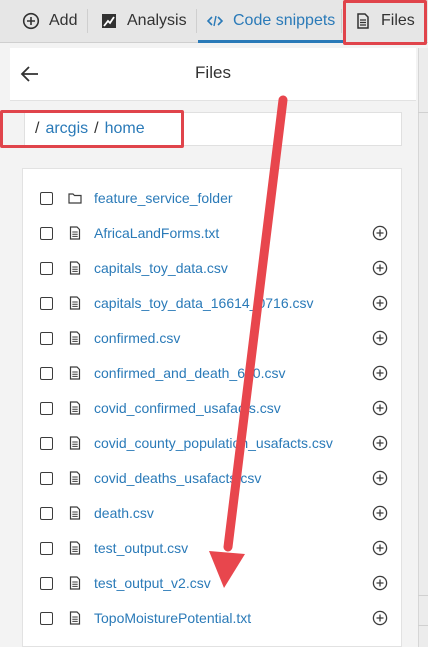 This screenshot has width=428, height=647. I want to click on panel-title: Files, so click(213, 72).